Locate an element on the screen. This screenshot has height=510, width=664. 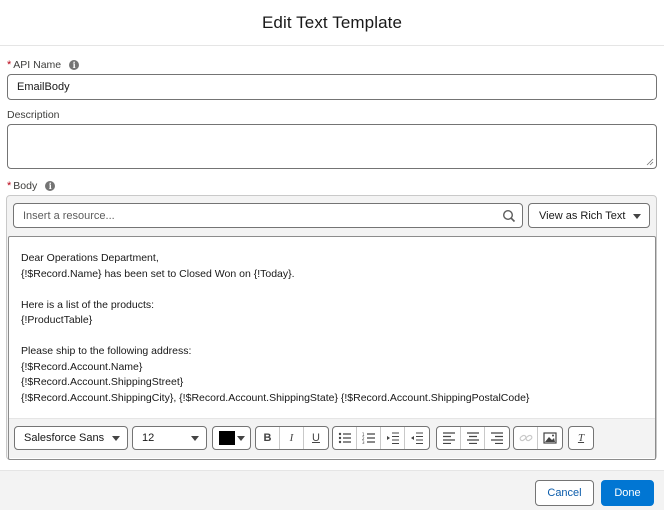
clear-formatting-button: T is located at coordinates (581, 438).